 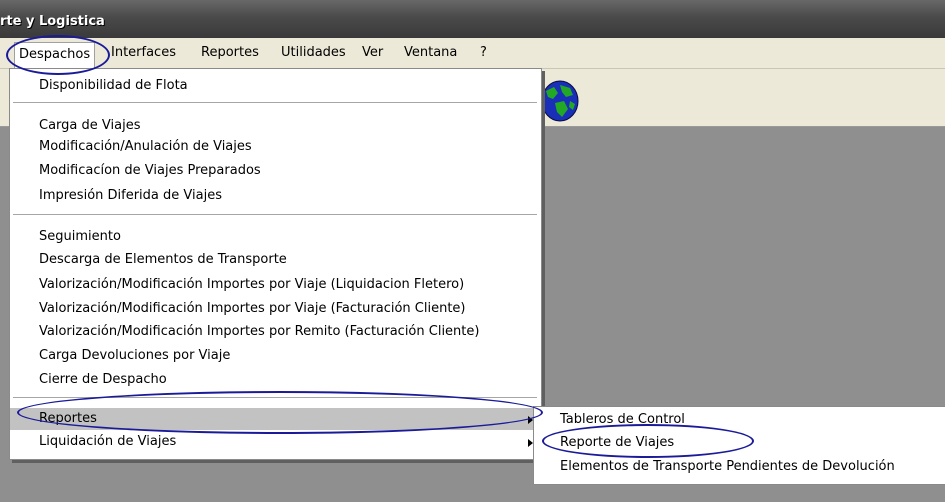 What do you see at coordinates (68, 418) in the screenshot?
I see `menu-item-label: Reportes` at bounding box center [68, 418].